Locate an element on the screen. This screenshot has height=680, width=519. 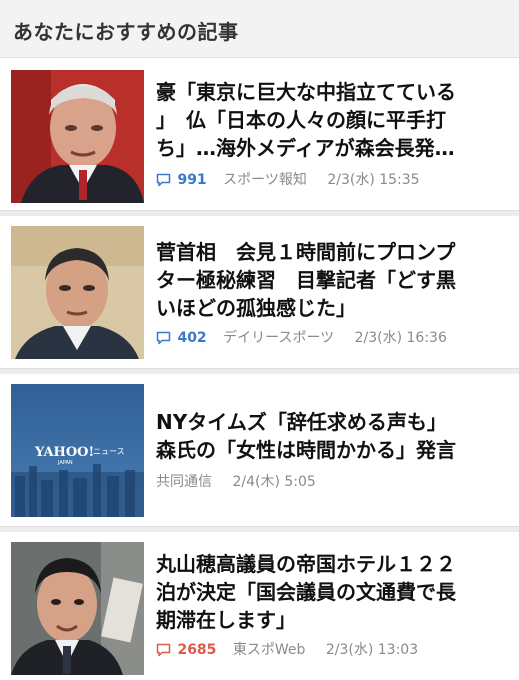
article-headline: NYタイムズ「辞任求める声も」 森氏の「女性は時間かかる」発言 is located at coordinates (326, 436).